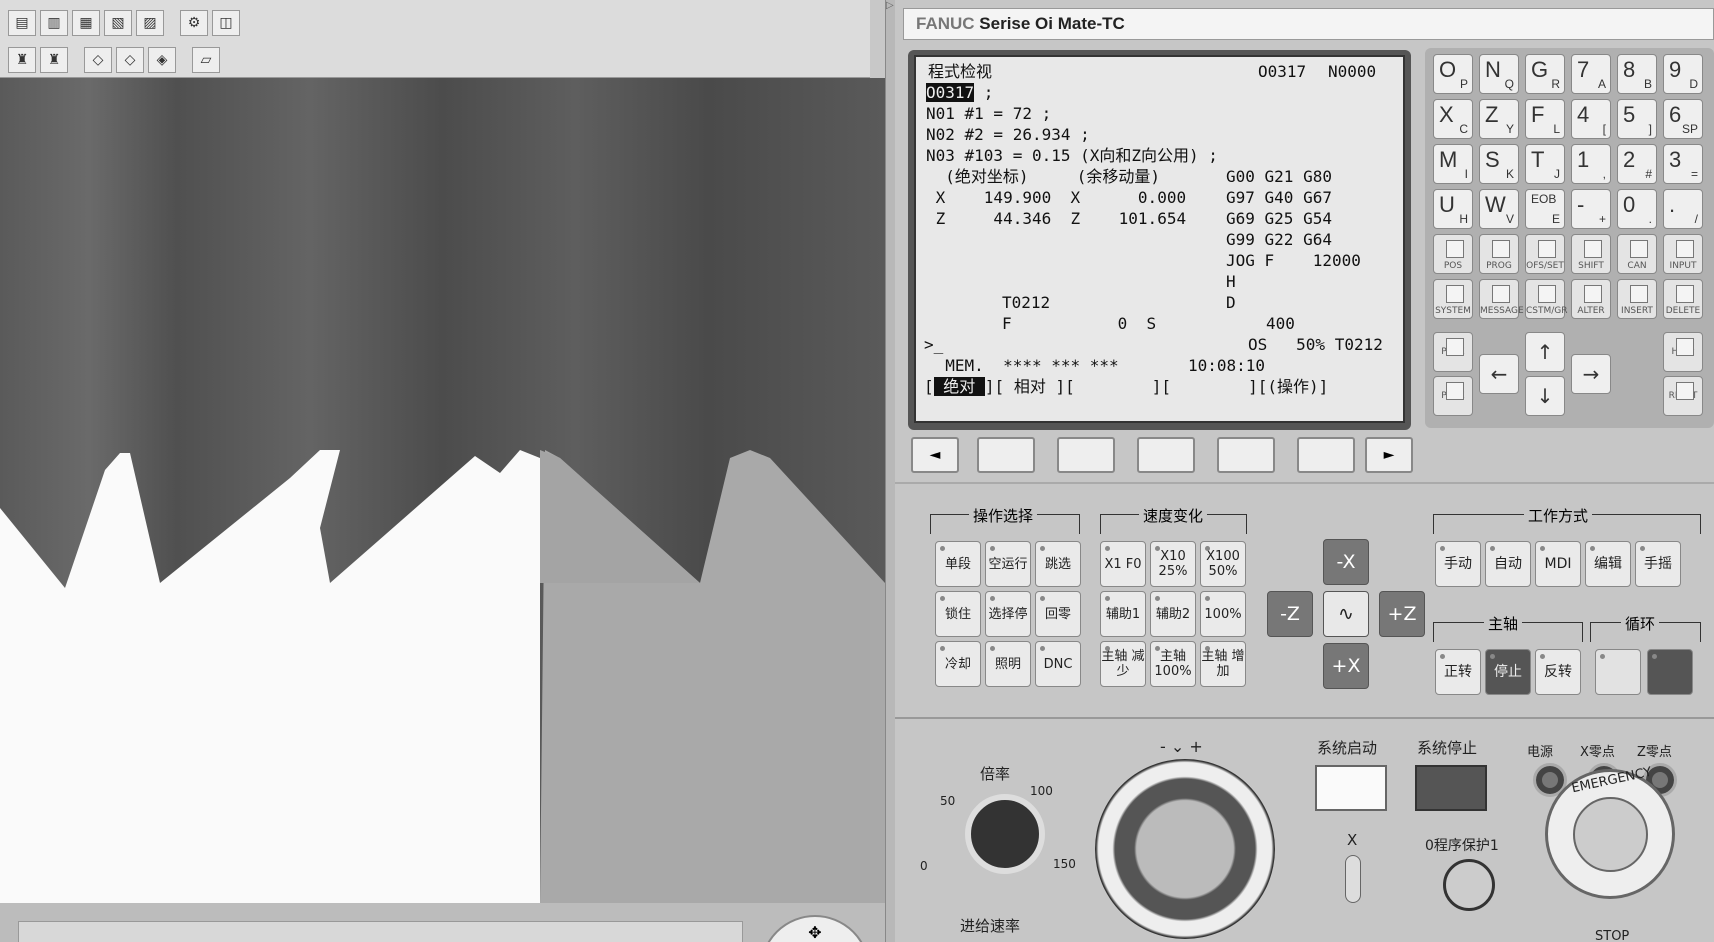 This screenshot has width=1714, height=942. Describe the element at coordinates (1389, 455) in the screenshot. I see `softkey-right: ►` at that location.